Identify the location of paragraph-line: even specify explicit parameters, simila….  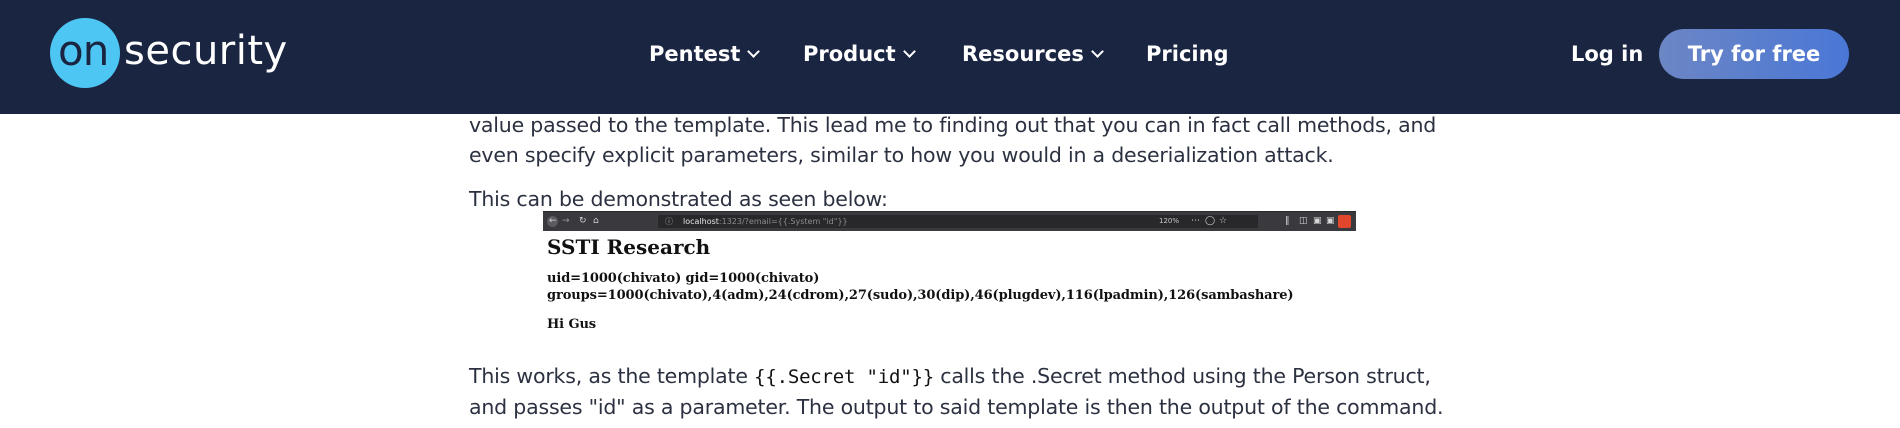
(901, 155).